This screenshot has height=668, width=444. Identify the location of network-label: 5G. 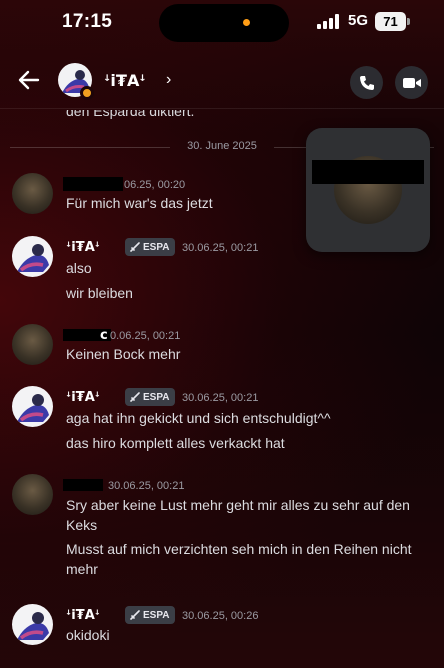
(358, 20).